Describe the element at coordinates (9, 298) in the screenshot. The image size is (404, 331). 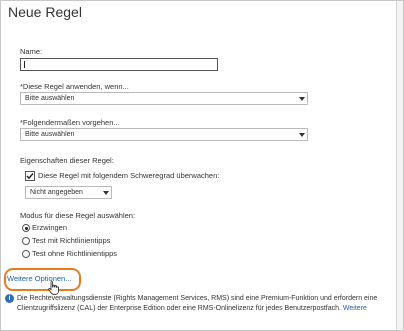
I see `info-icon: i` at that location.